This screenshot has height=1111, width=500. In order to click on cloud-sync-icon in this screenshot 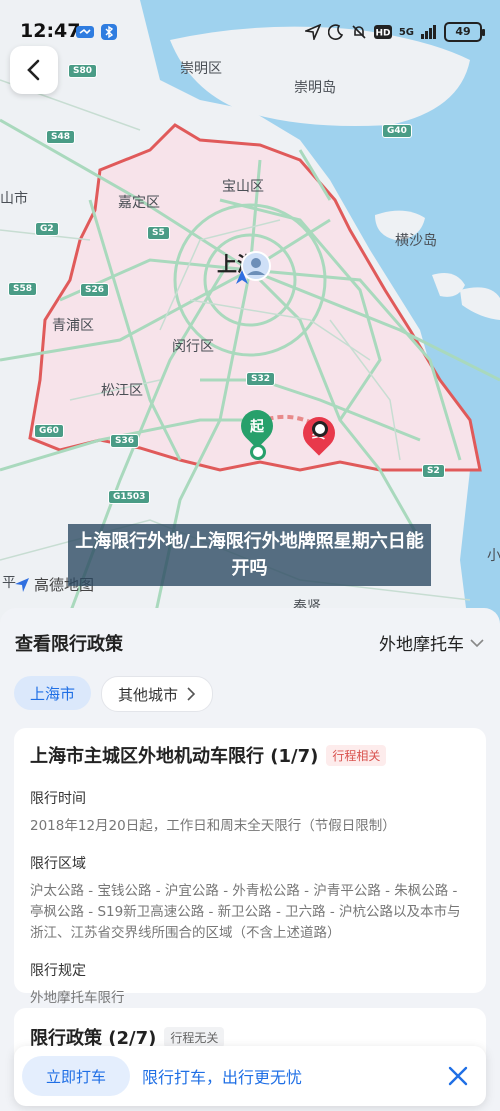, I will do `click(85, 32)`.